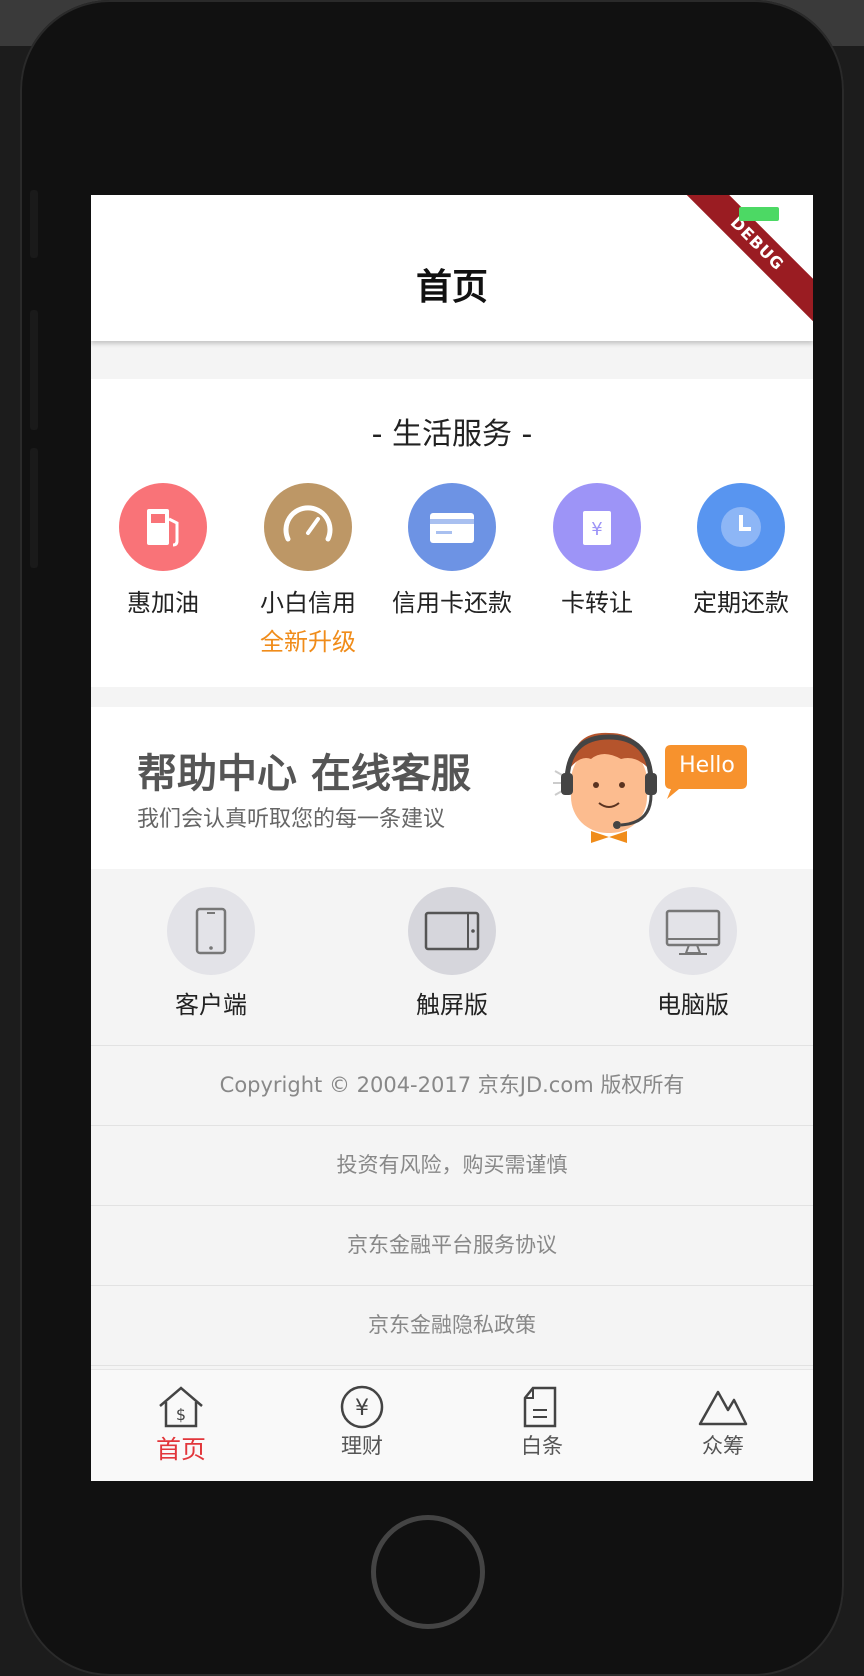 This screenshot has height=1676, width=864. Describe the element at coordinates (34, 370) in the screenshot. I see `volume-up-button` at that location.